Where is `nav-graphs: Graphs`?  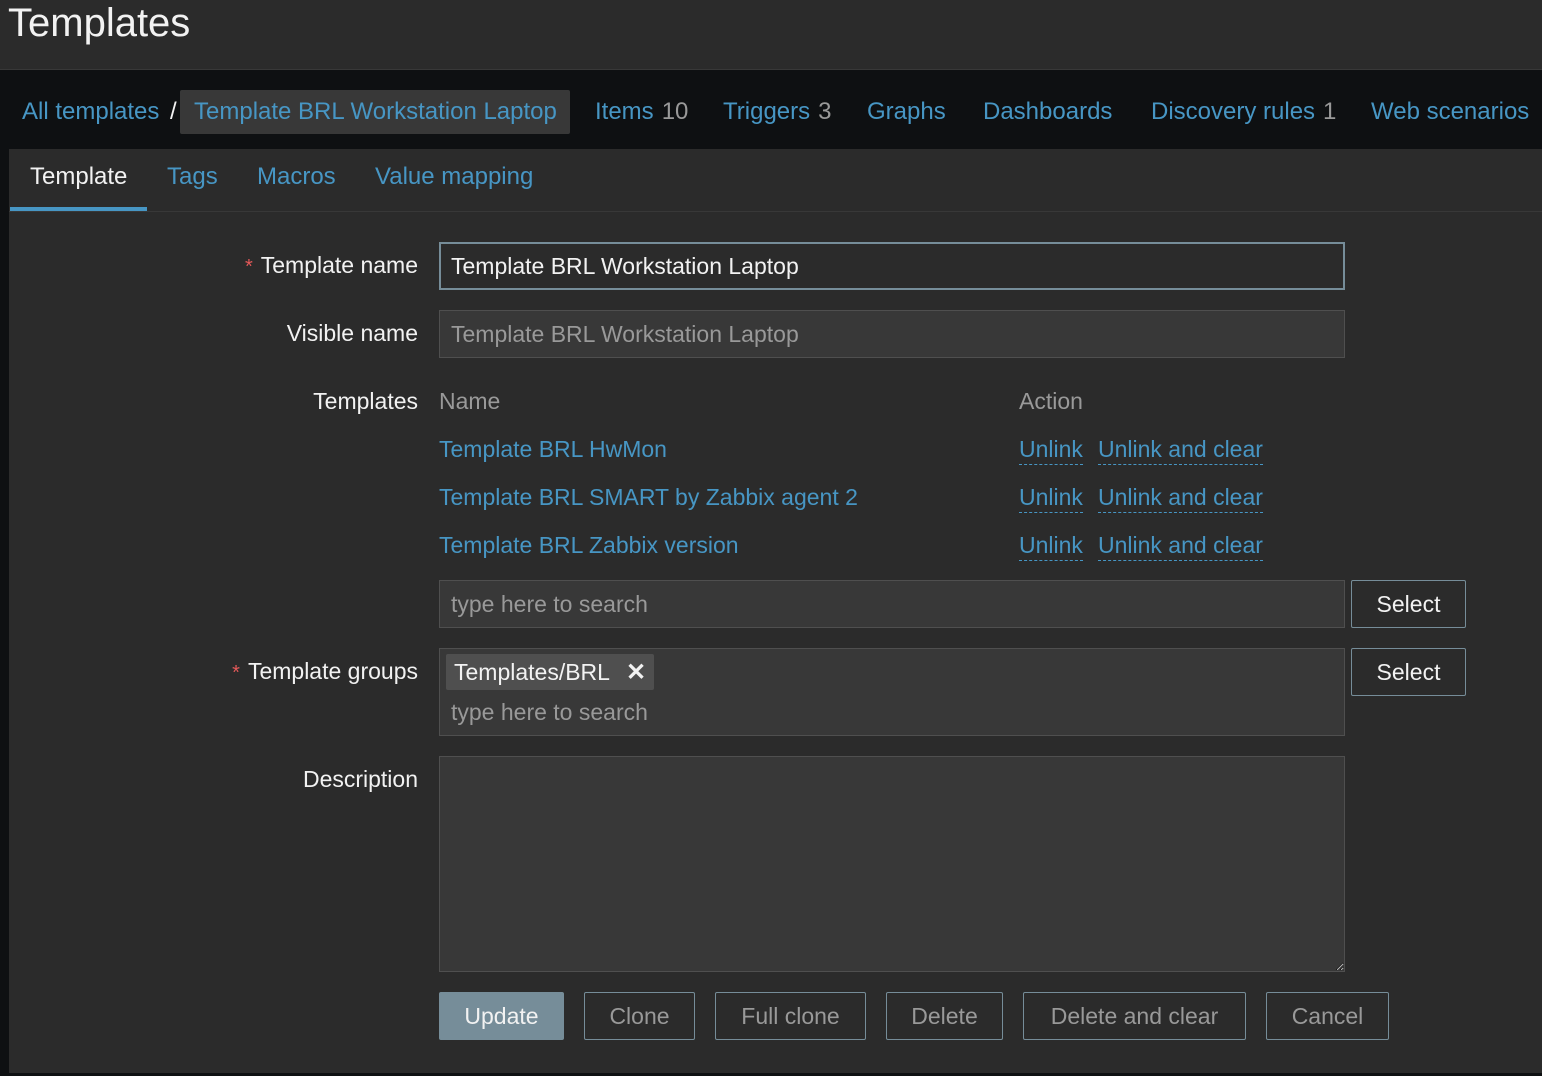 nav-graphs: Graphs is located at coordinates (906, 112).